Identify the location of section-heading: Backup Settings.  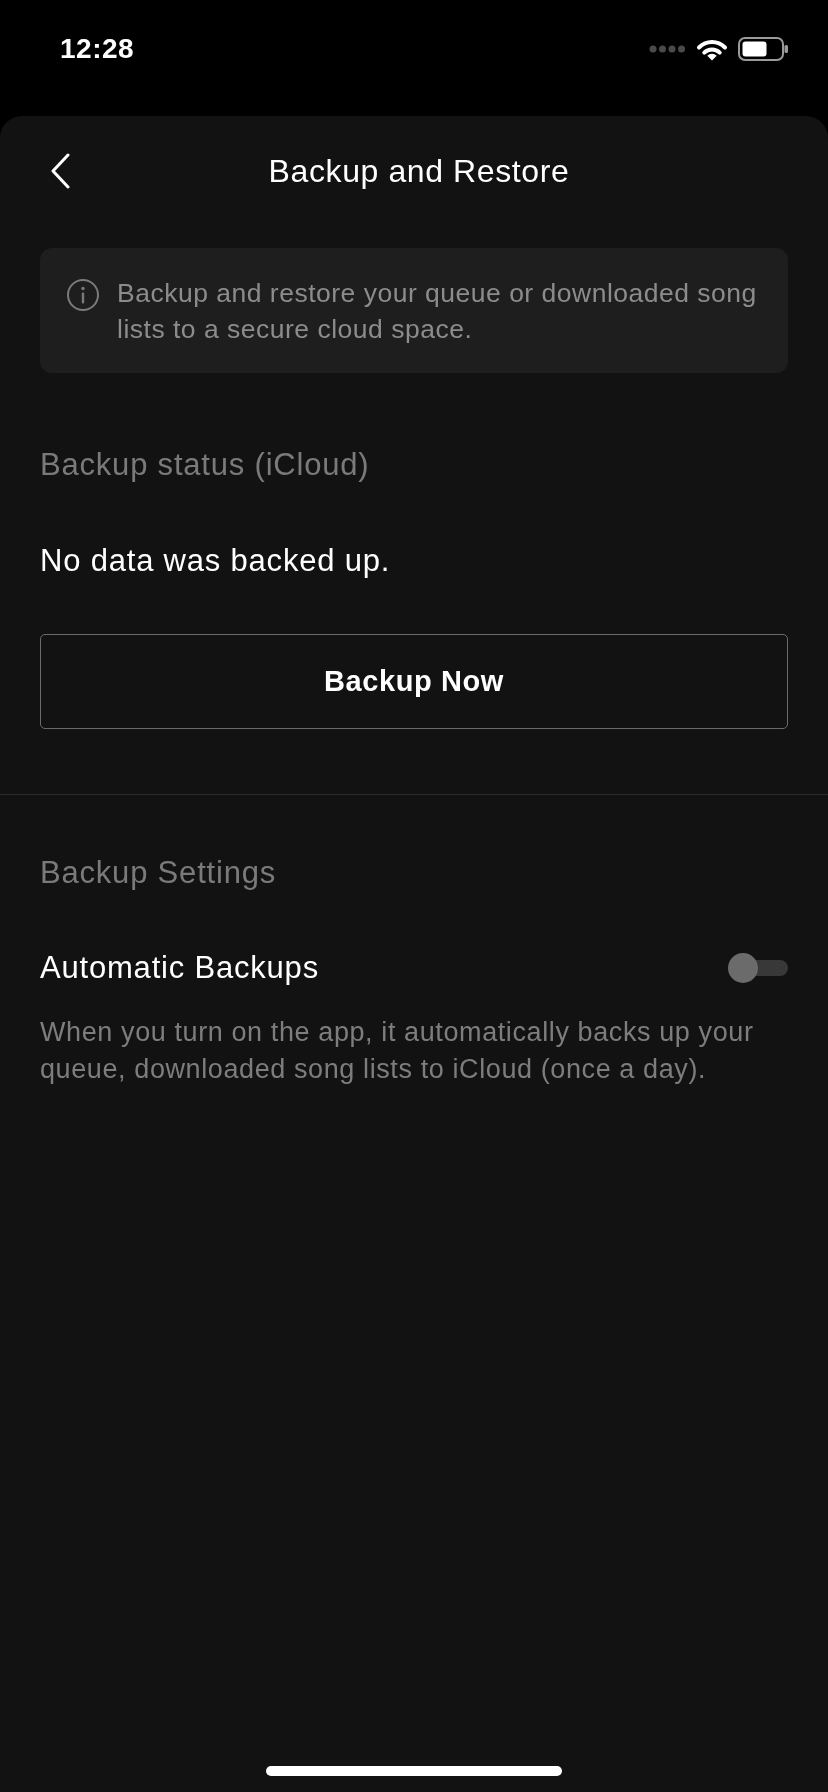
(159, 873).